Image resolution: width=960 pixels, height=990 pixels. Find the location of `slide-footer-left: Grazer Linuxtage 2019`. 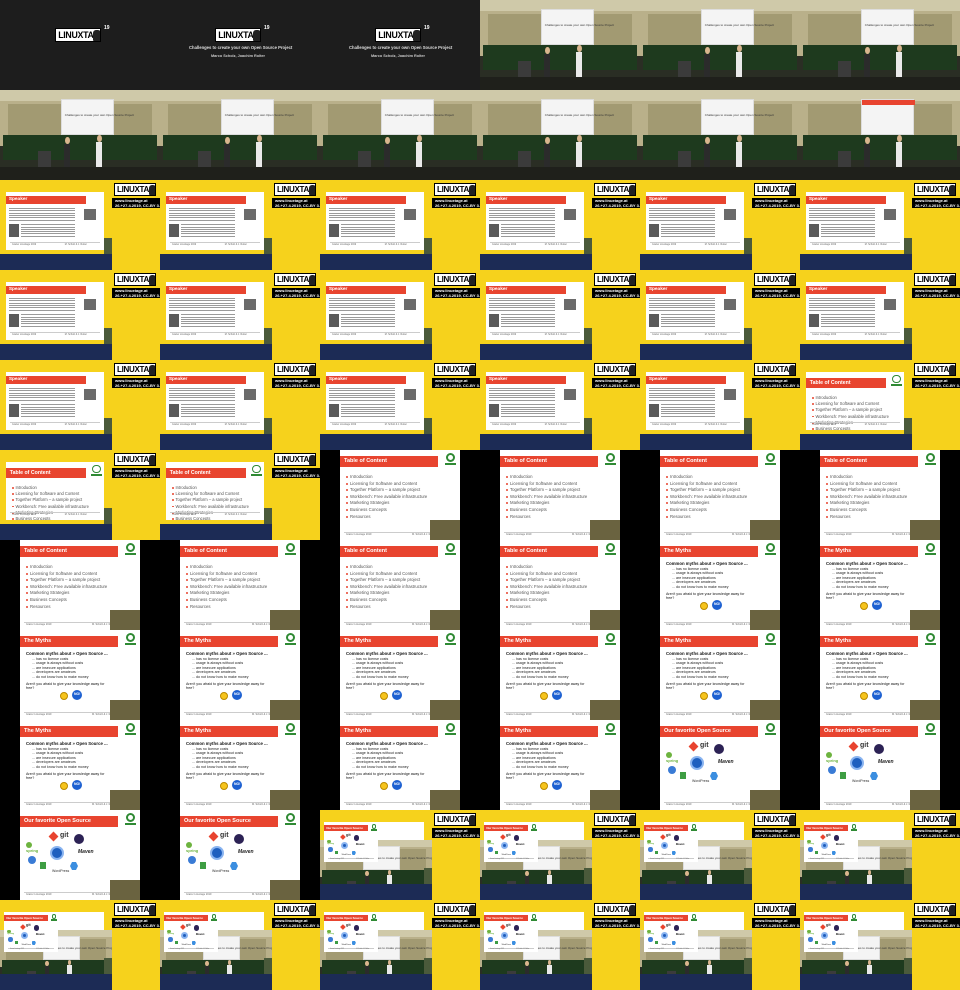

slide-footer-left: Grazer Linuxtage 2019 is located at coordinates (24, 515).